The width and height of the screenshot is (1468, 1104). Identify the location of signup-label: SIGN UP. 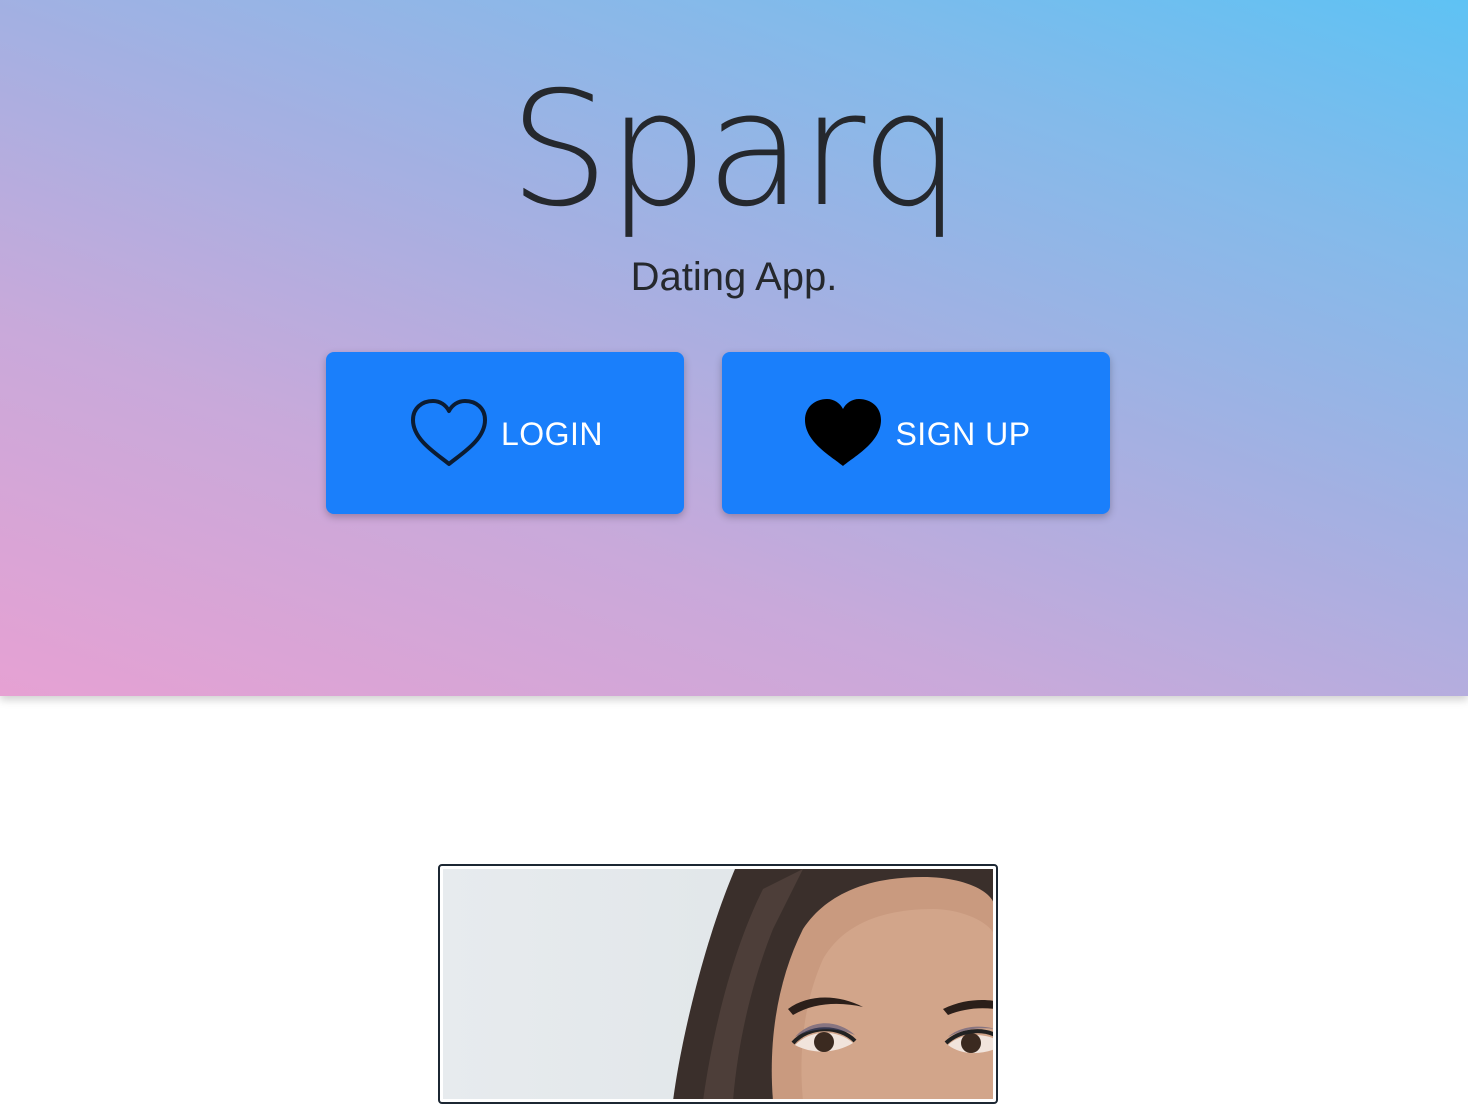
(963, 434).